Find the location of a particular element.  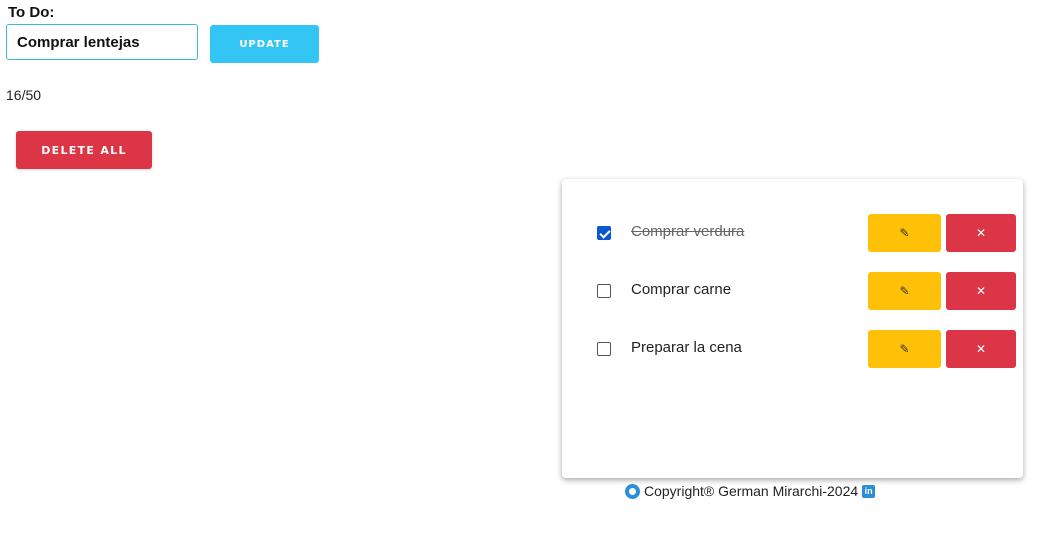

task-row: Comprar verdura ✎ ✕ is located at coordinates (792, 233).